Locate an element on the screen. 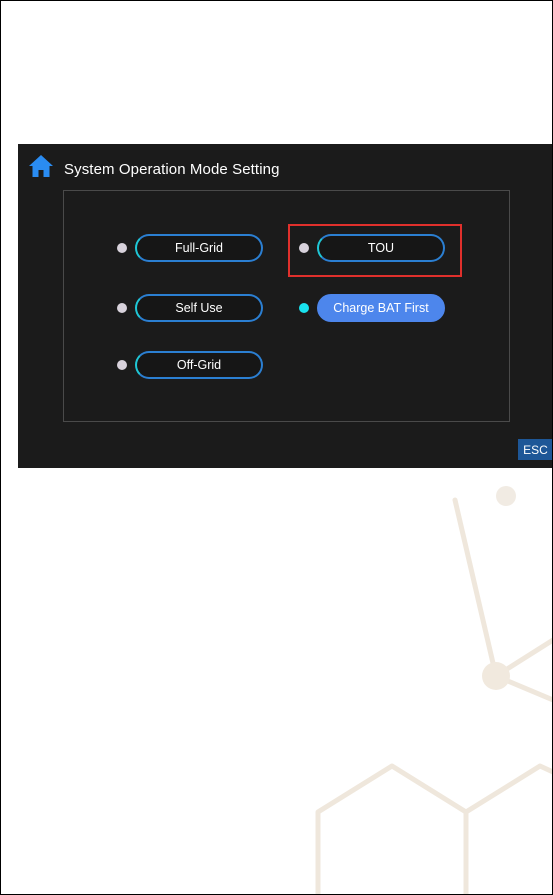  home-icon is located at coordinates (41, 166).